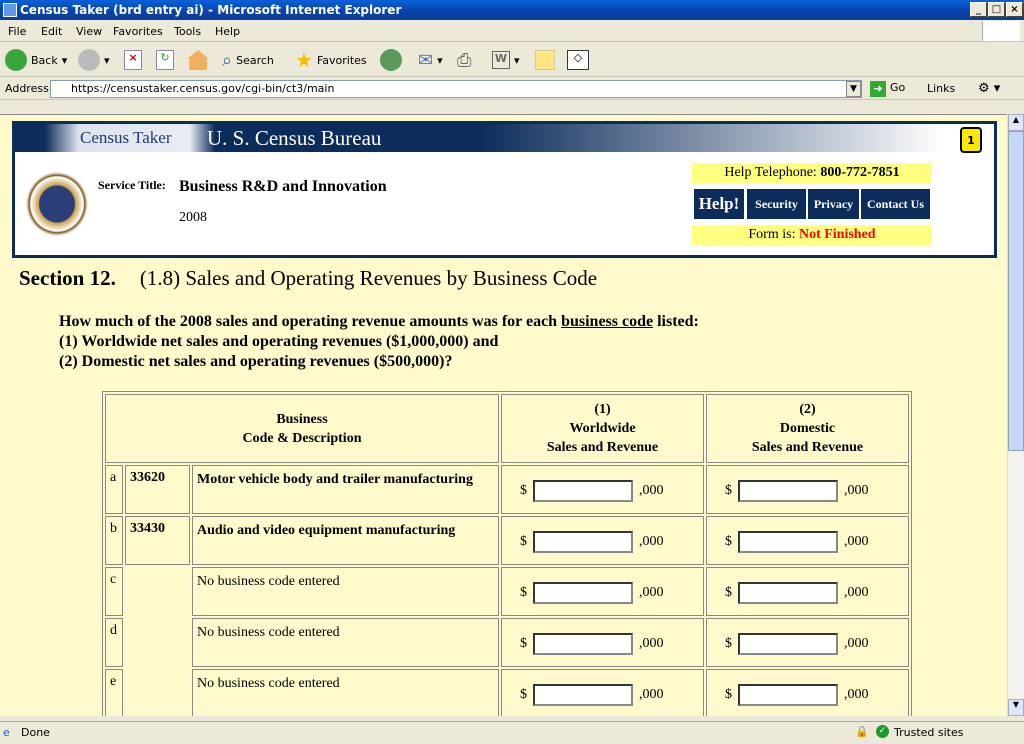 The height and width of the screenshot is (744, 1024). What do you see at coordinates (94, 60) in the screenshot?
I see `forward-button: ▾` at bounding box center [94, 60].